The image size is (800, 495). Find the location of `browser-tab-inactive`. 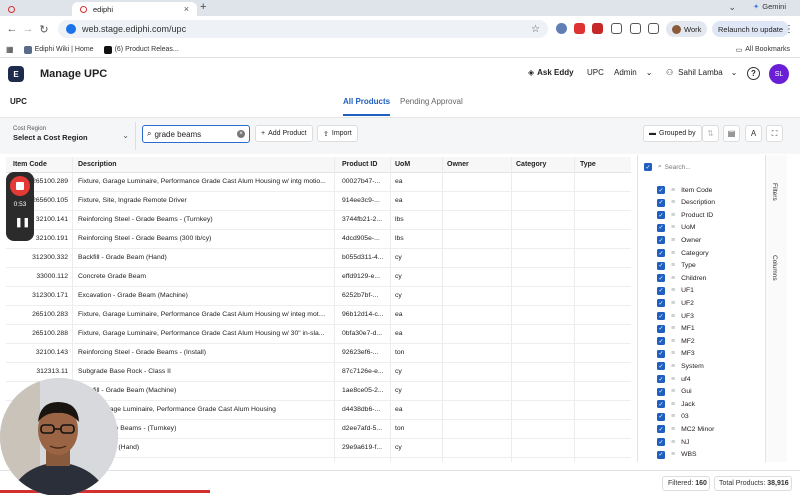

browser-tab-inactive is located at coordinates (35, 9).